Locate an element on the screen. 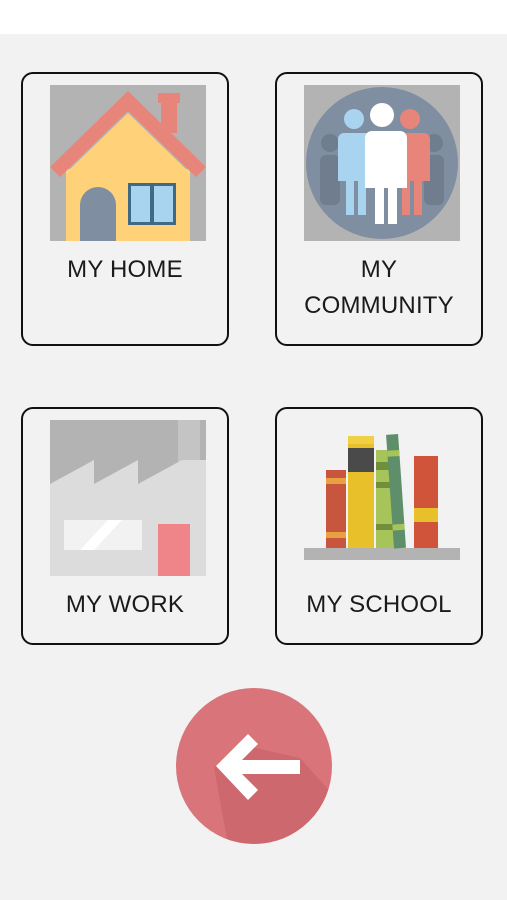 The image size is (507, 900). my-school-card: MY SCHOOL is located at coordinates (379, 526).